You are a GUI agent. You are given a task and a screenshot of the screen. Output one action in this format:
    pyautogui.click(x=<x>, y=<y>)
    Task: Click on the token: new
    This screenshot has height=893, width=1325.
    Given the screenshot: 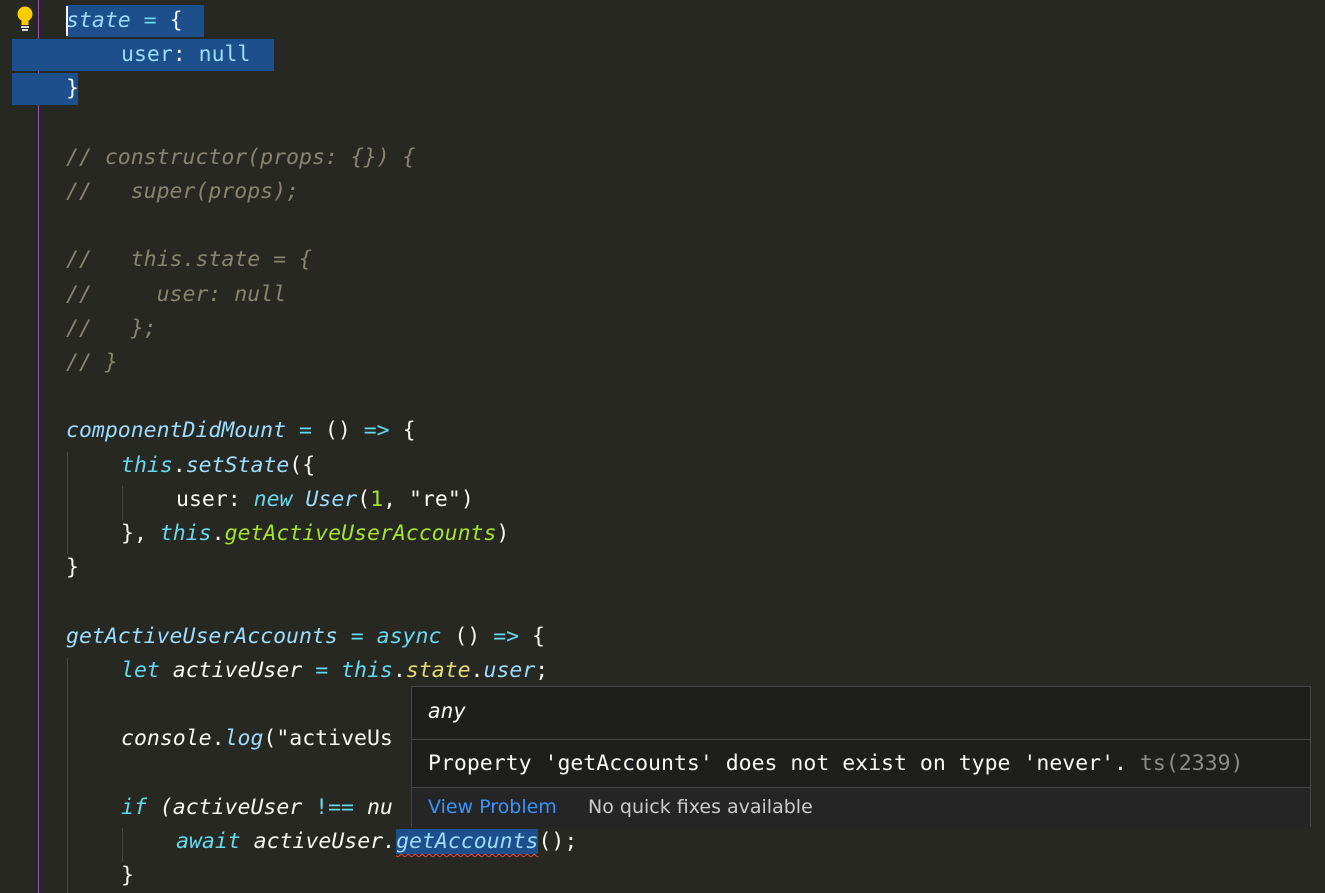 What is the action you would take?
    pyautogui.click(x=273, y=499)
    